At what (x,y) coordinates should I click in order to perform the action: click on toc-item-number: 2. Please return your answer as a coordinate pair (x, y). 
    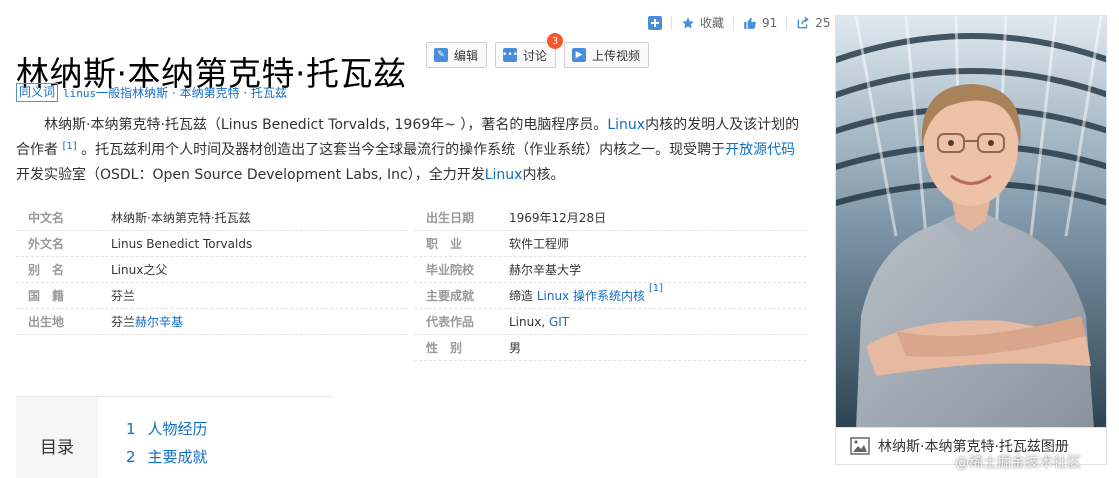
    Looking at the image, I should click on (131, 457).